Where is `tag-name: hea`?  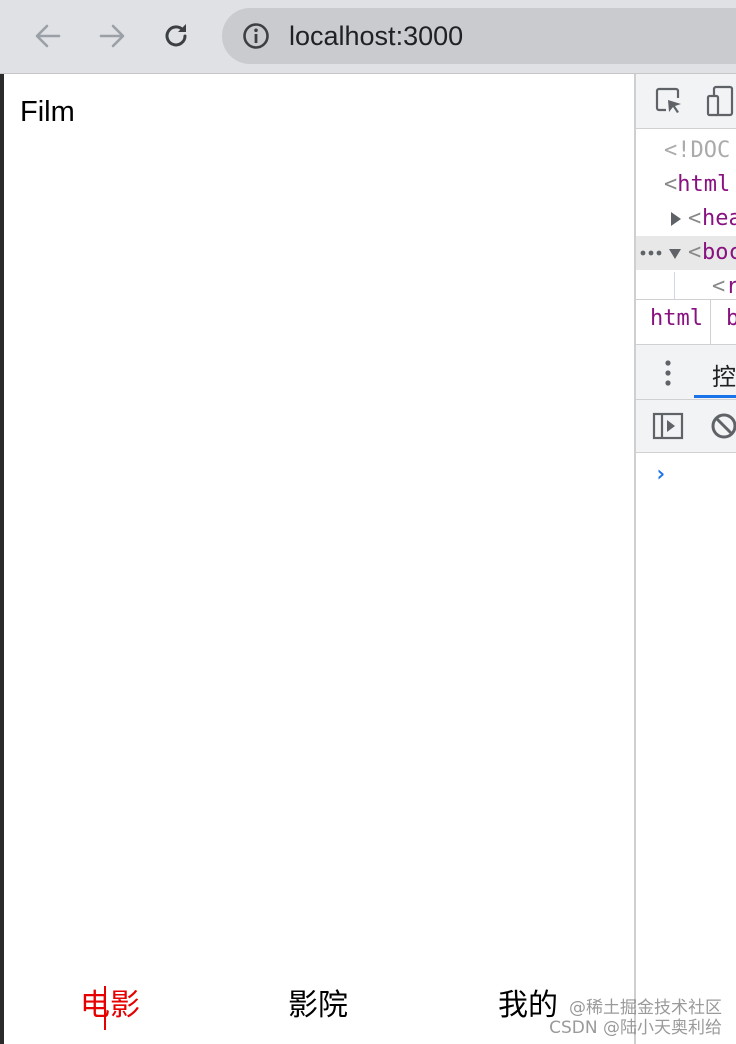 tag-name: hea is located at coordinates (719, 218).